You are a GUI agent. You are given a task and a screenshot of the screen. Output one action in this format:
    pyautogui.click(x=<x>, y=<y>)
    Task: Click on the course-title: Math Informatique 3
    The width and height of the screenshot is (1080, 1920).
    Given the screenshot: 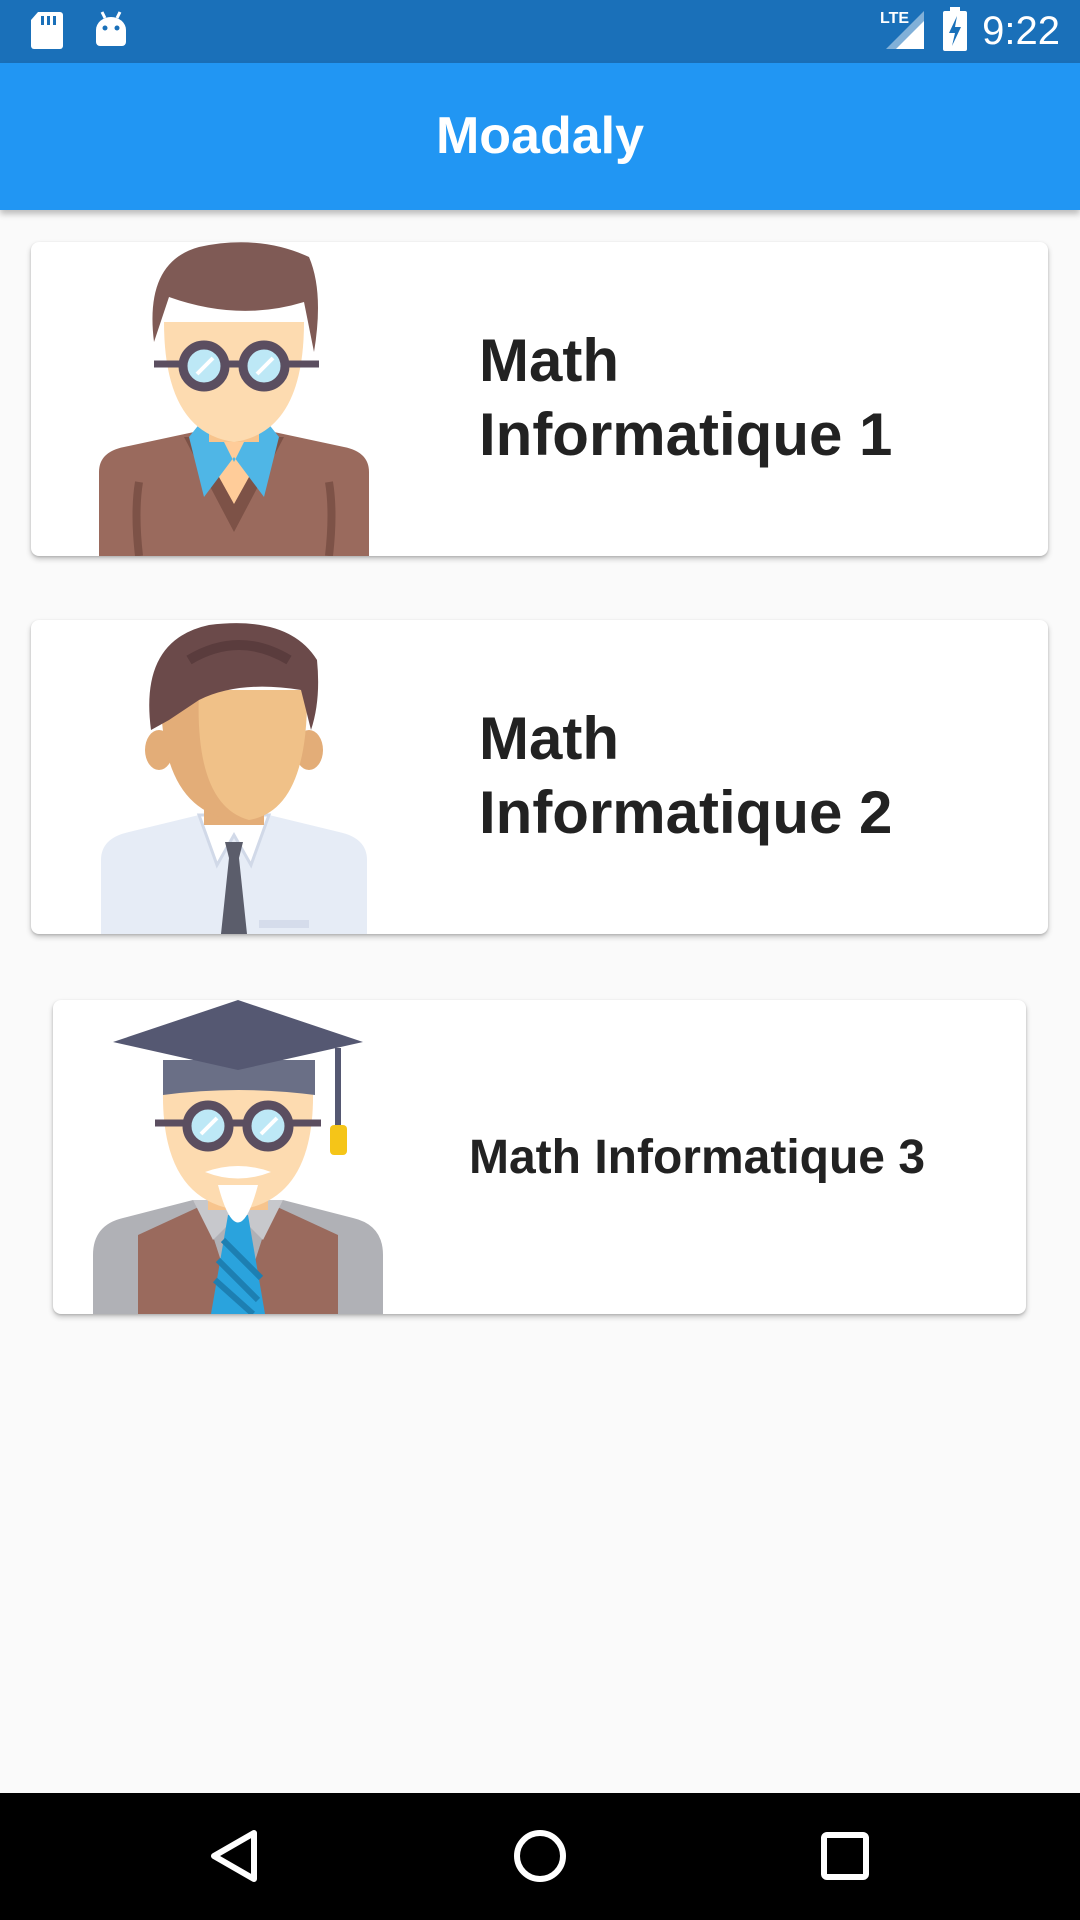 What is the action you would take?
    pyautogui.click(x=697, y=1157)
    